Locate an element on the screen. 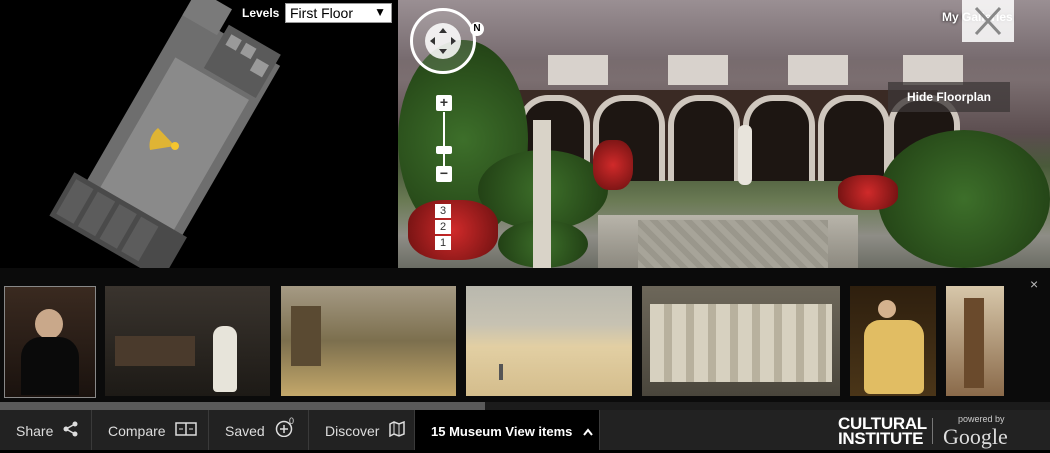  zoom-in-button: + is located at coordinates (444, 103).